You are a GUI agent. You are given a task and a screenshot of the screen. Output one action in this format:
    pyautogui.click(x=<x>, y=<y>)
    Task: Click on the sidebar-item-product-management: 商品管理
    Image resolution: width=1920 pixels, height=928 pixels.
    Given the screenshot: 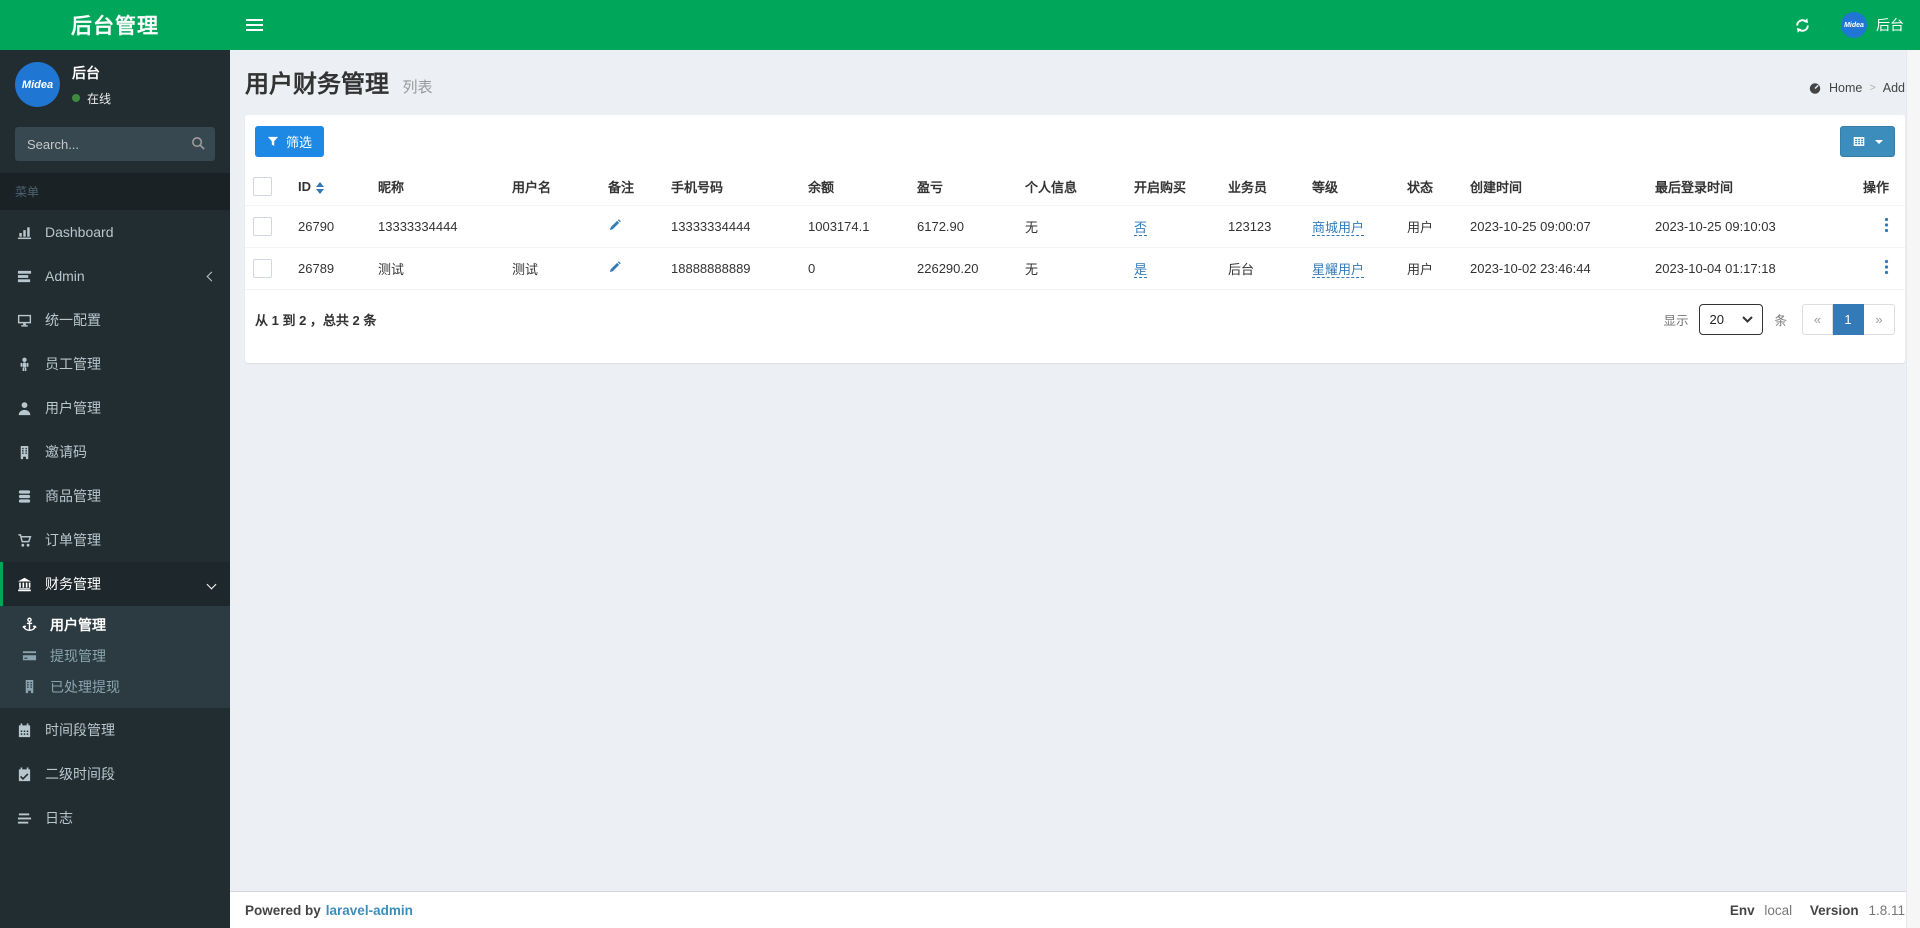 What is the action you would take?
    pyautogui.click(x=115, y=496)
    